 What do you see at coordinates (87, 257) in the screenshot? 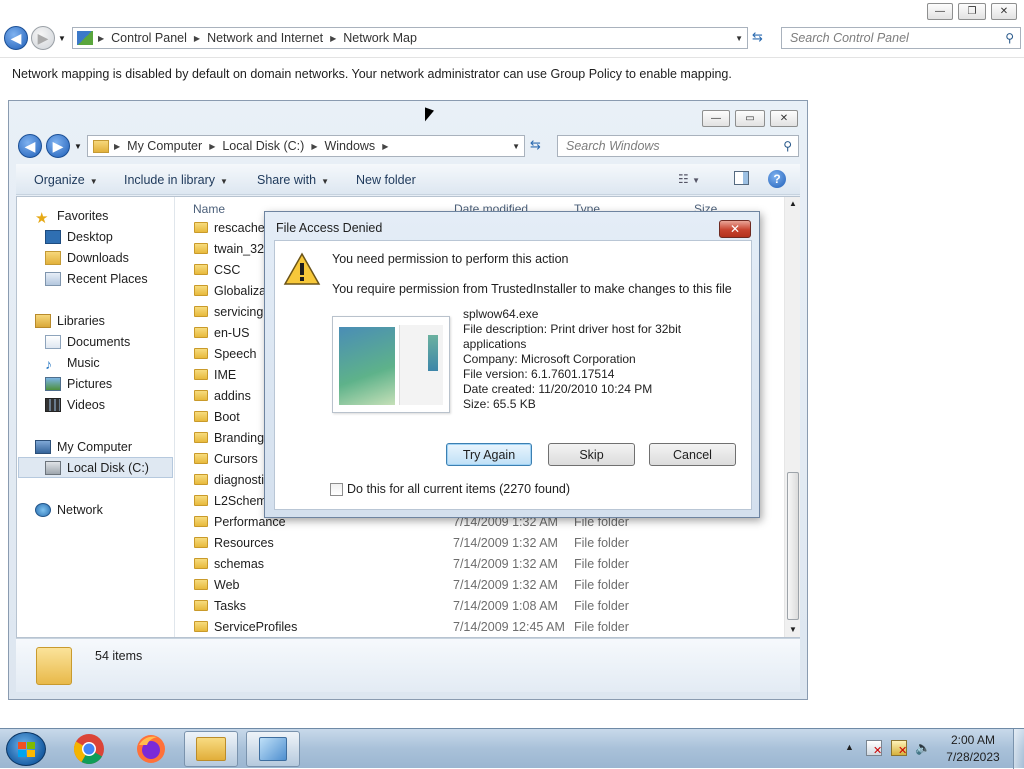
I see `nav-downloads: Downloads` at bounding box center [87, 257].